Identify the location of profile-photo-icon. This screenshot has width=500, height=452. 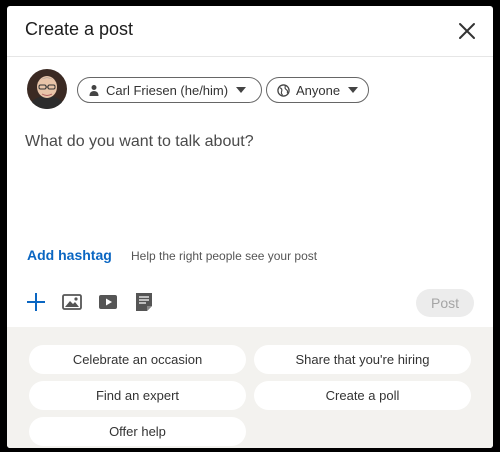
(47, 89).